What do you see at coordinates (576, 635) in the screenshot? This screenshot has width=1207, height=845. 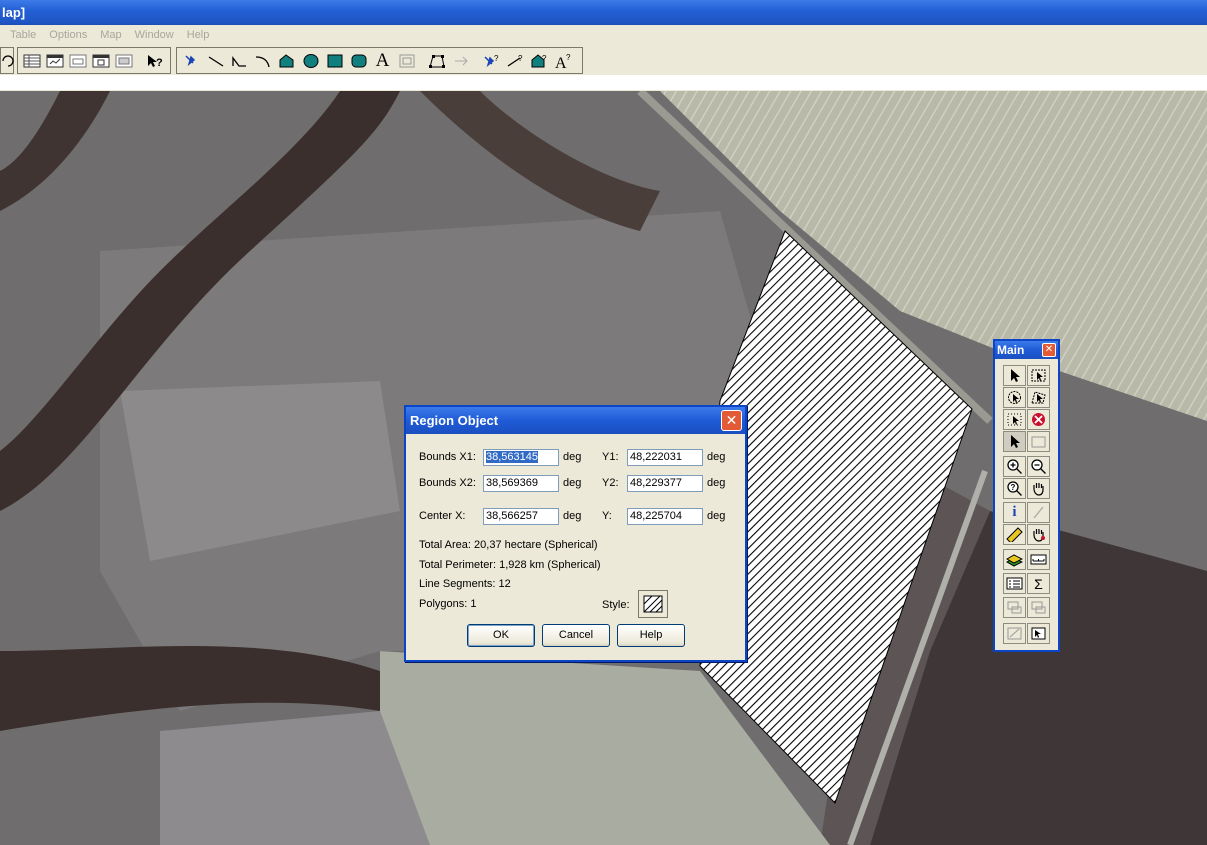 I see `cancel-button: Cancel` at bounding box center [576, 635].